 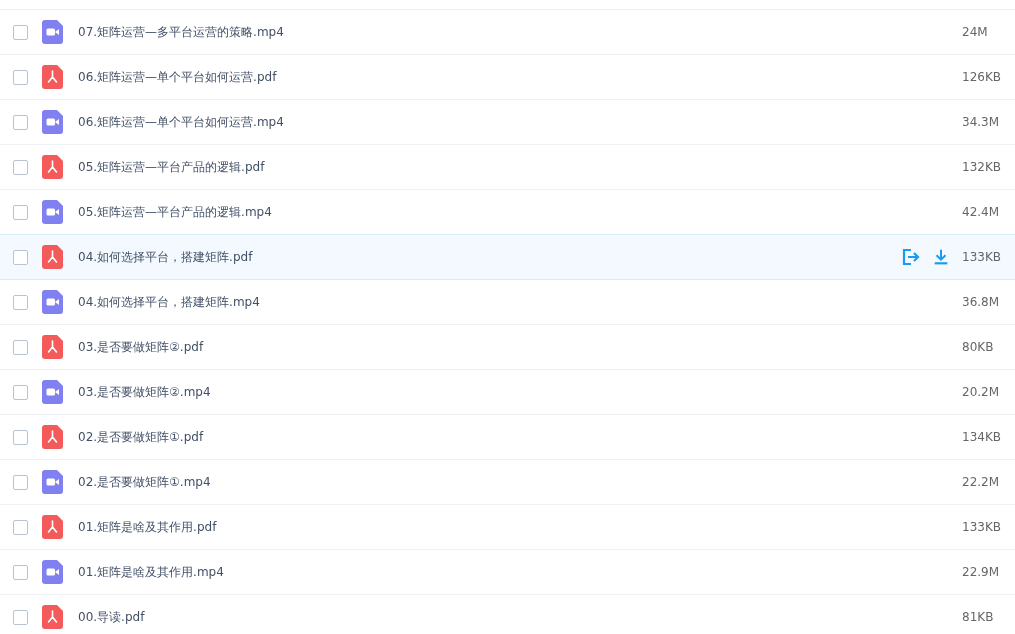 I want to click on file-name: 05.矩阵运营—平台产品的逻辑.pdf, so click(x=520, y=167).